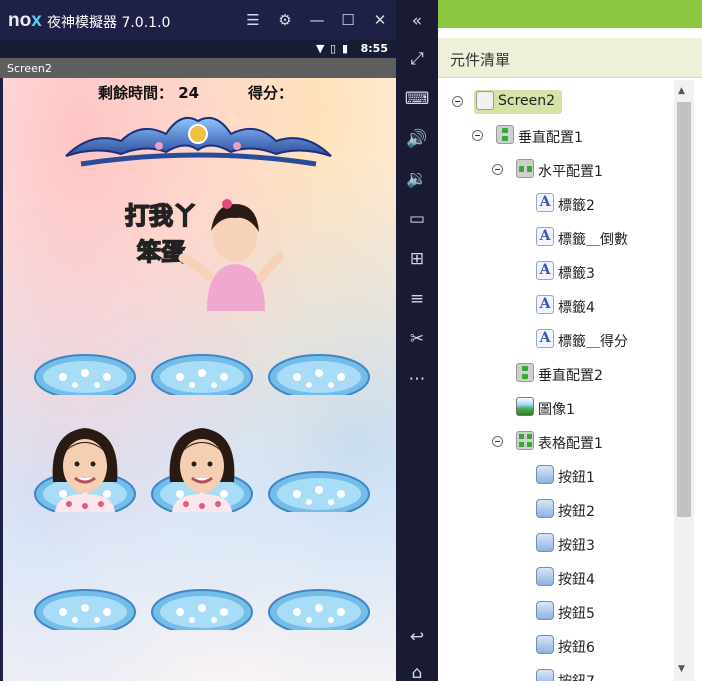 Image resolution: width=702 pixels, height=686 pixels. I want to click on tree-node: 垂直配置1, so click(556, 136).